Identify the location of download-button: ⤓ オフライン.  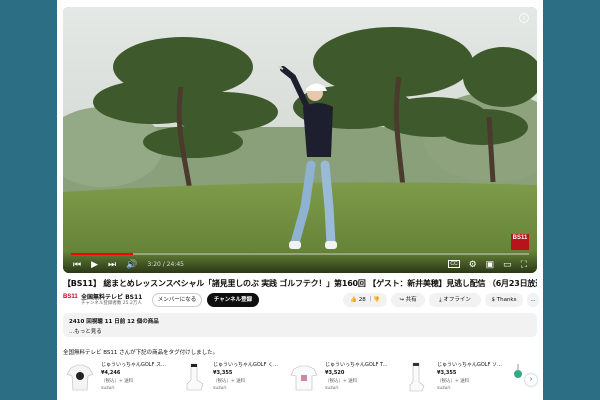
(455, 300).